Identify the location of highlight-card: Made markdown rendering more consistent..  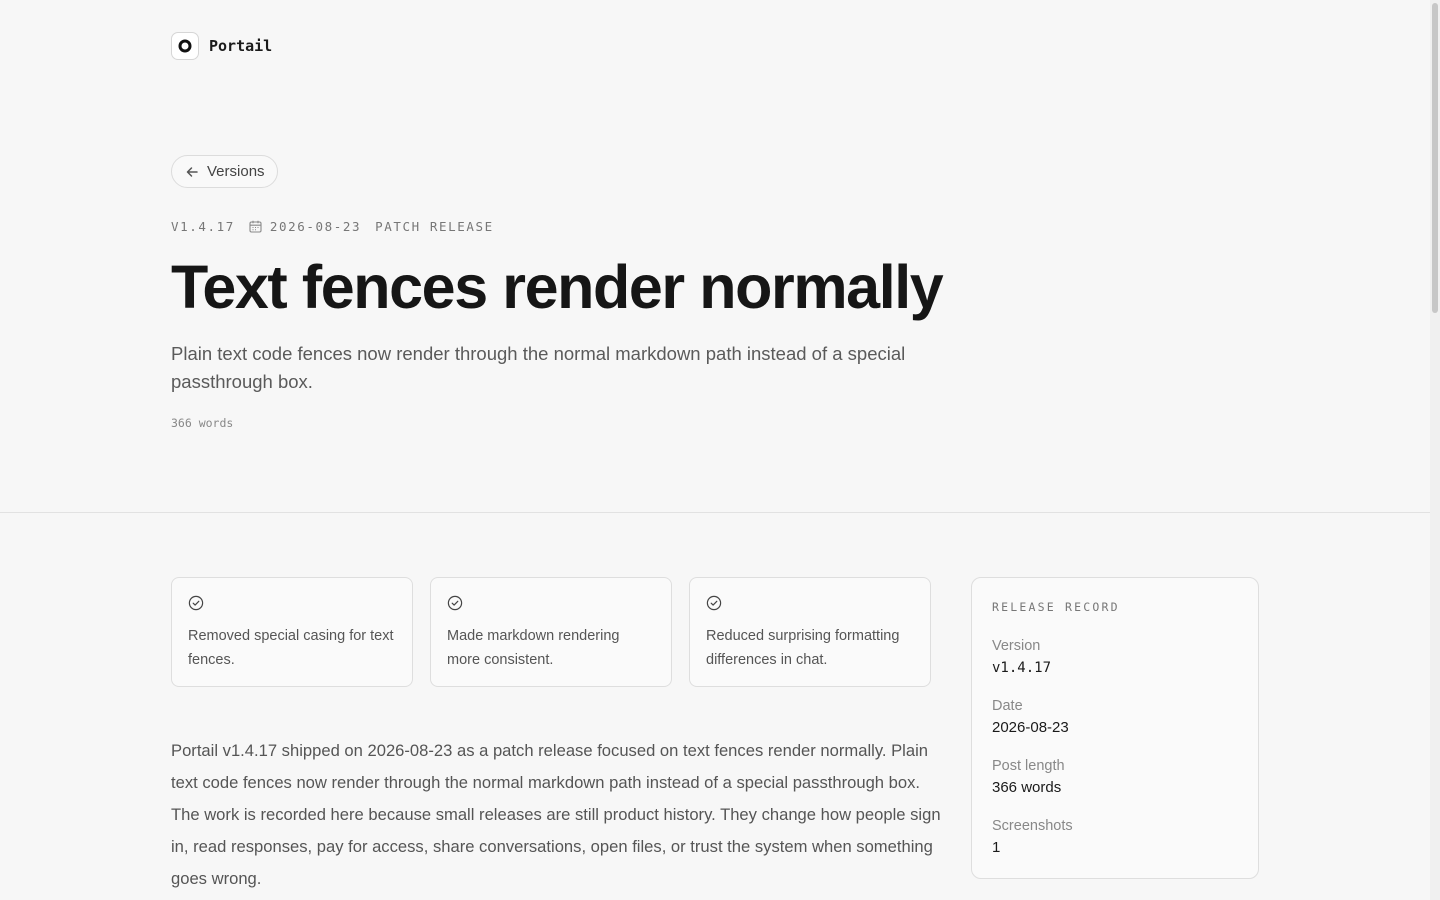
(551, 632).